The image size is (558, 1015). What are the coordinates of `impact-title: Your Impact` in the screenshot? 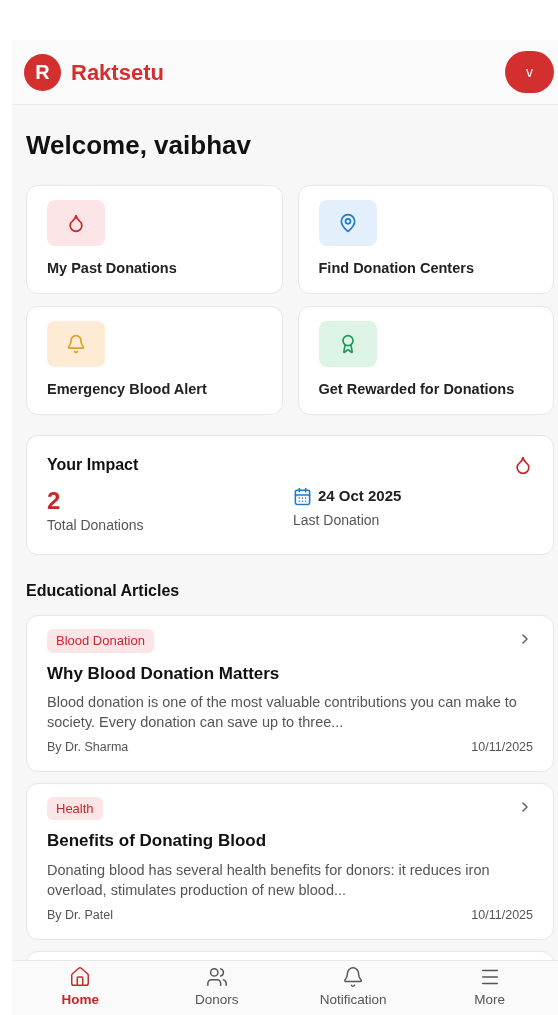 It's located at (93, 465).